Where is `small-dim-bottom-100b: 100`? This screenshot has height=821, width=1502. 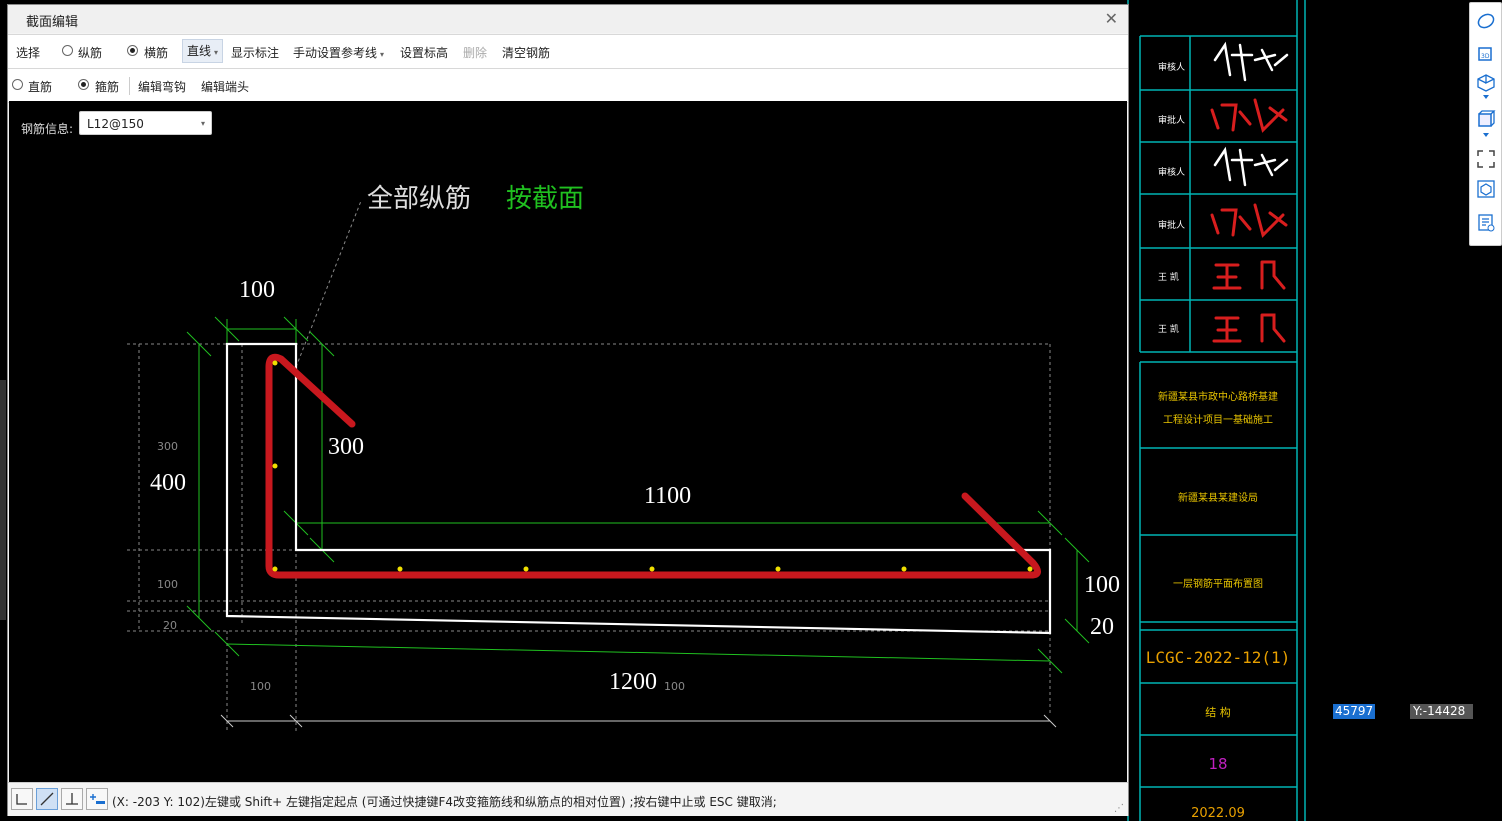 small-dim-bottom-100b: 100 is located at coordinates (674, 686).